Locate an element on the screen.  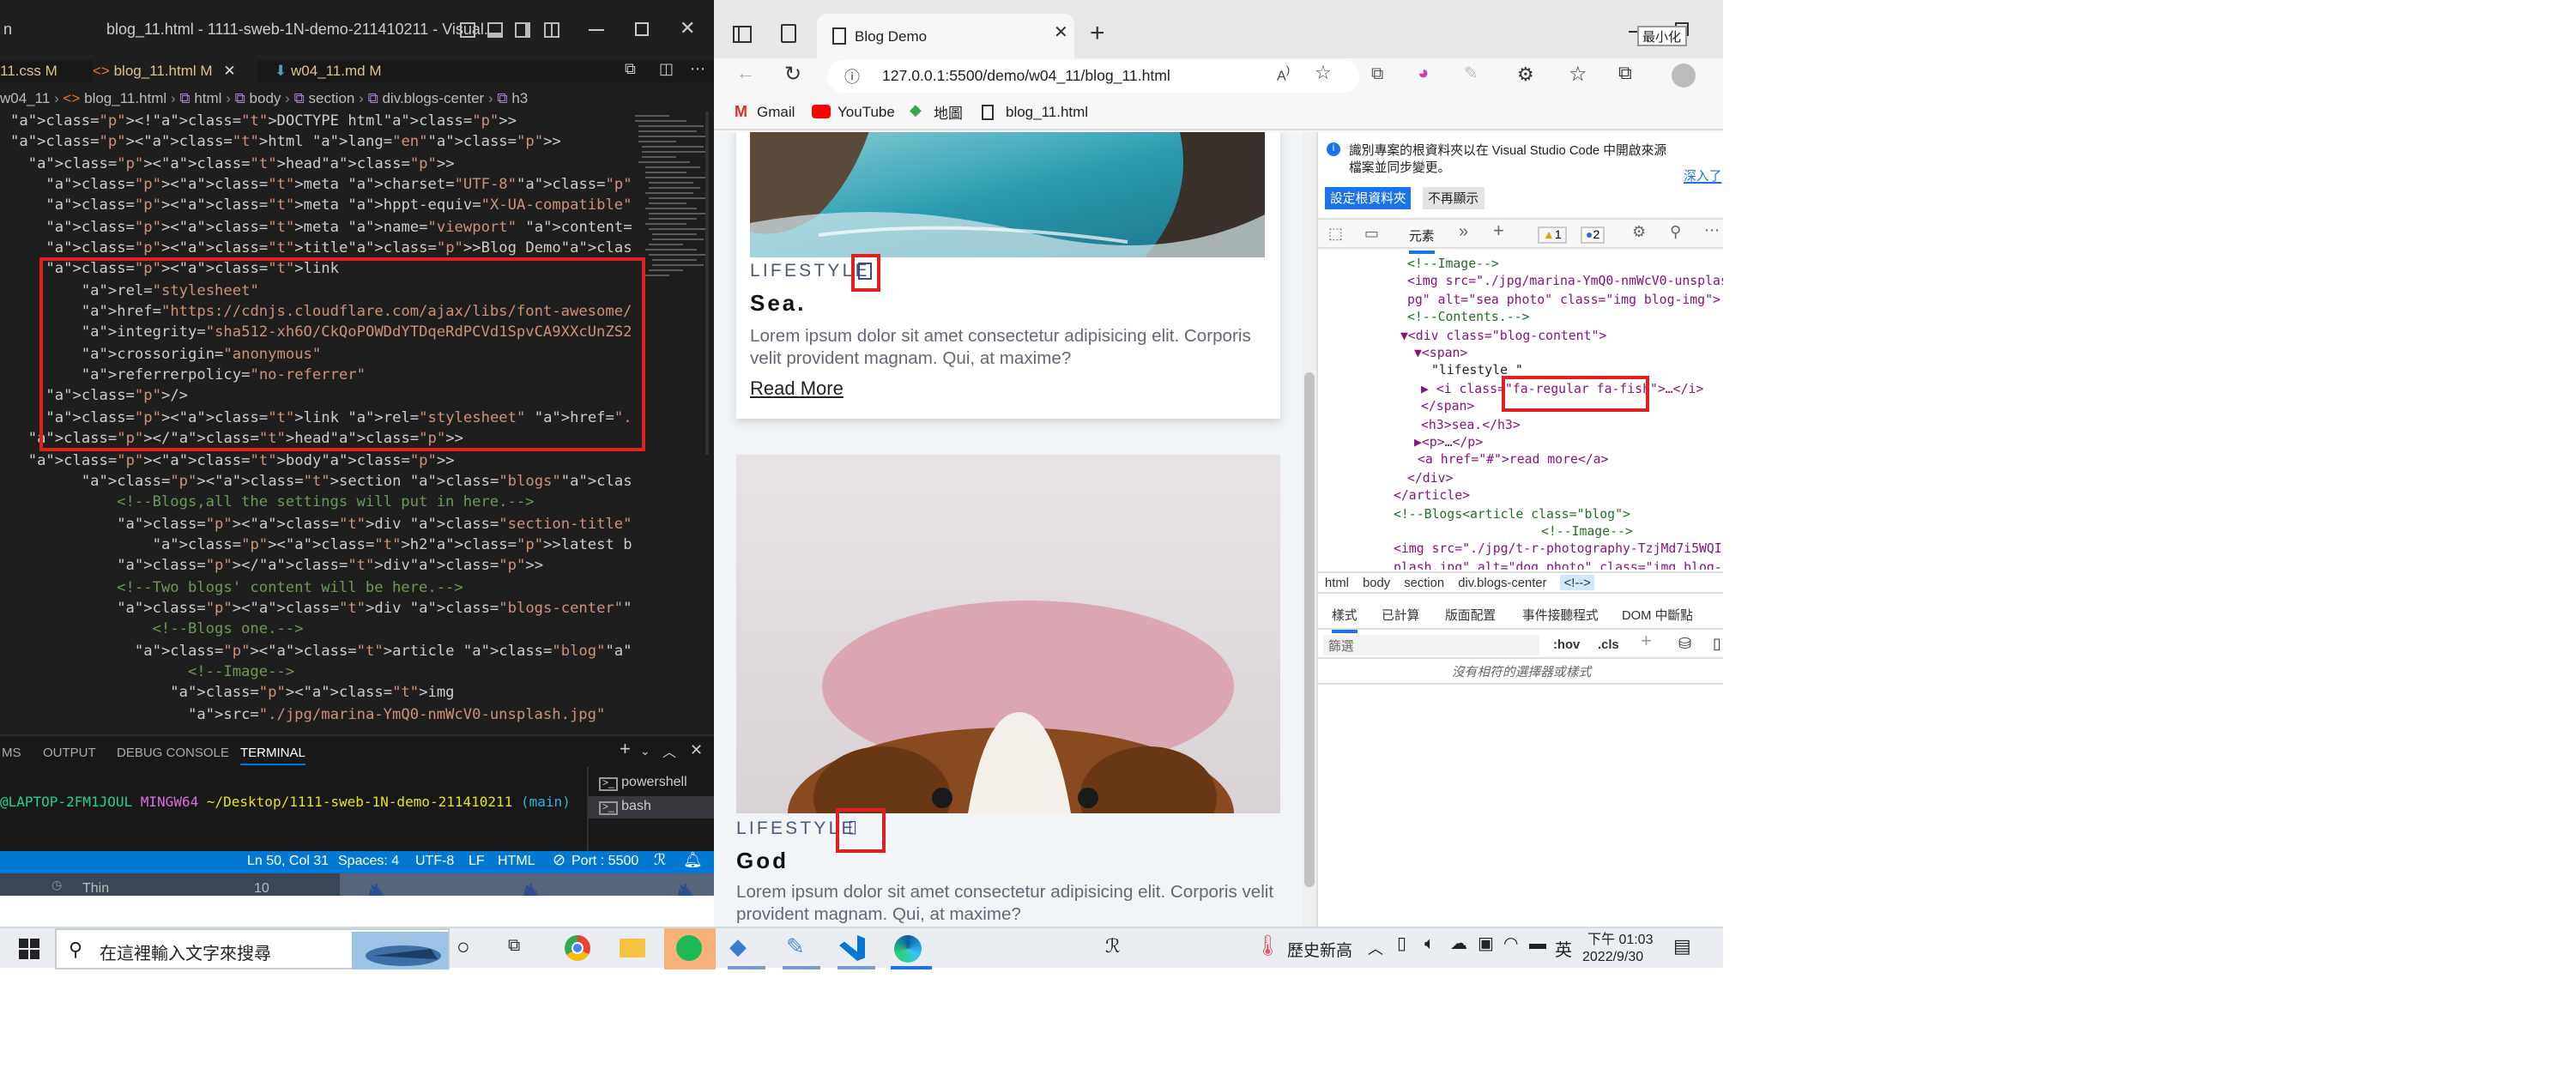
styles-filter-input: 篩選 is located at coordinates (1431, 645).